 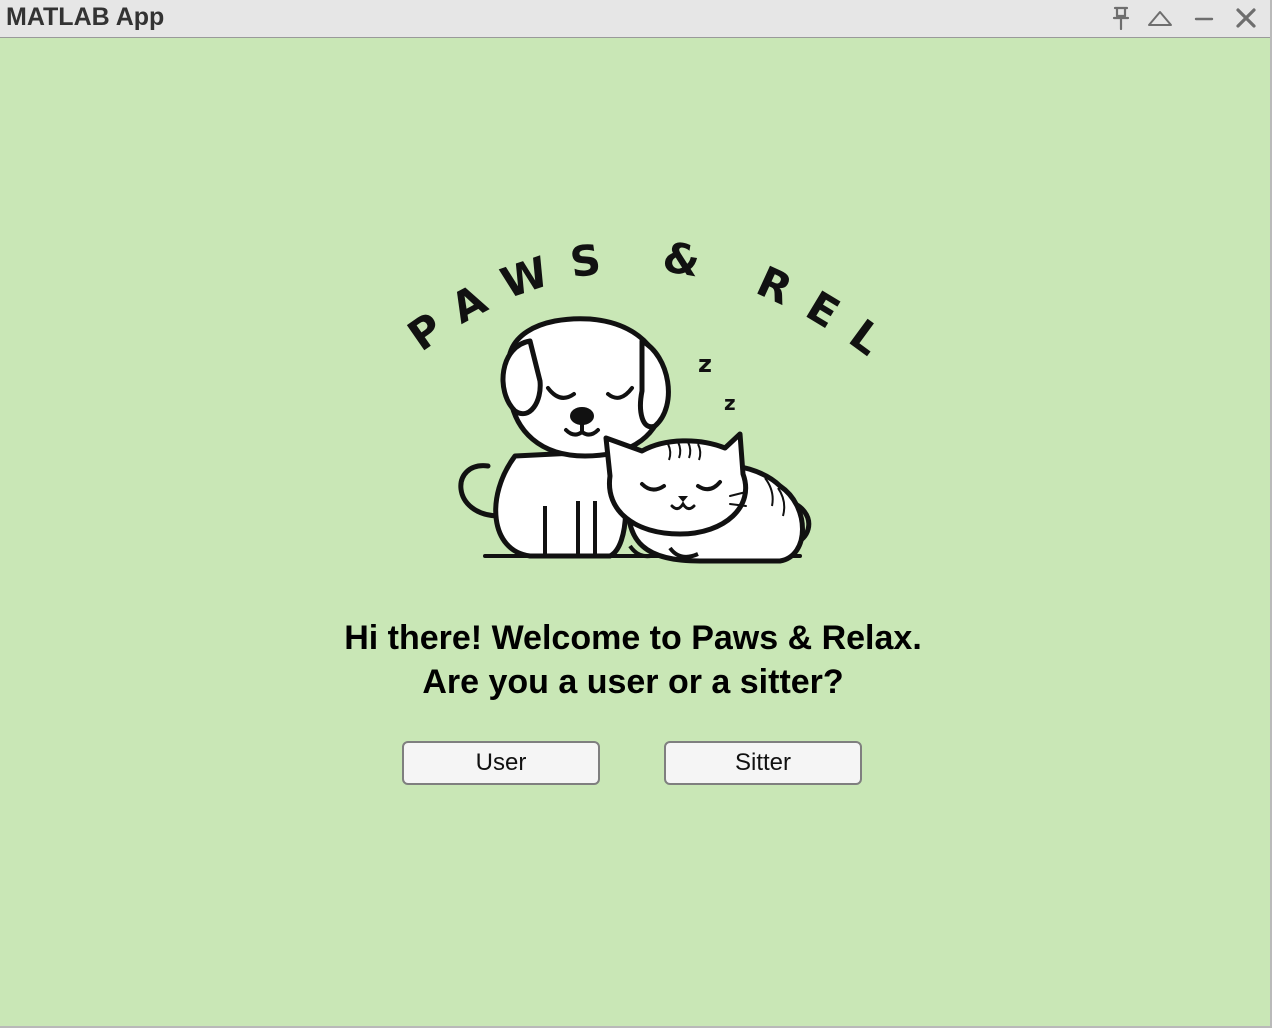 What do you see at coordinates (635, 19) in the screenshot?
I see `title-bar: MATLAB App` at bounding box center [635, 19].